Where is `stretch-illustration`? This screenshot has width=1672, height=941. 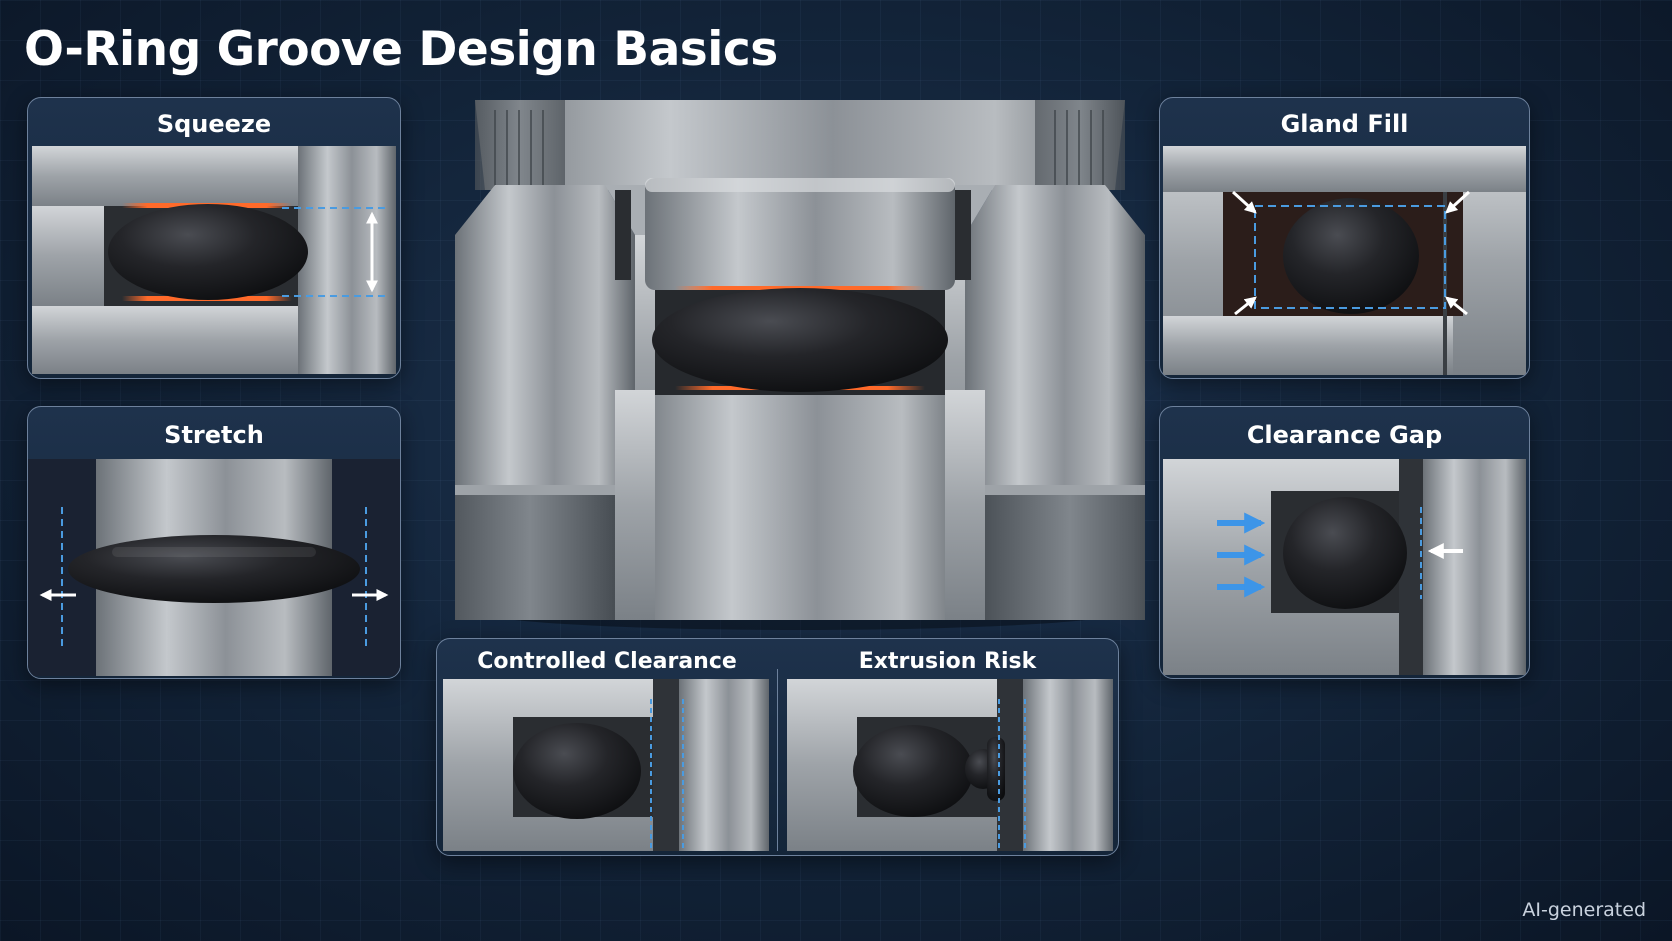
stretch-illustration is located at coordinates (214, 567).